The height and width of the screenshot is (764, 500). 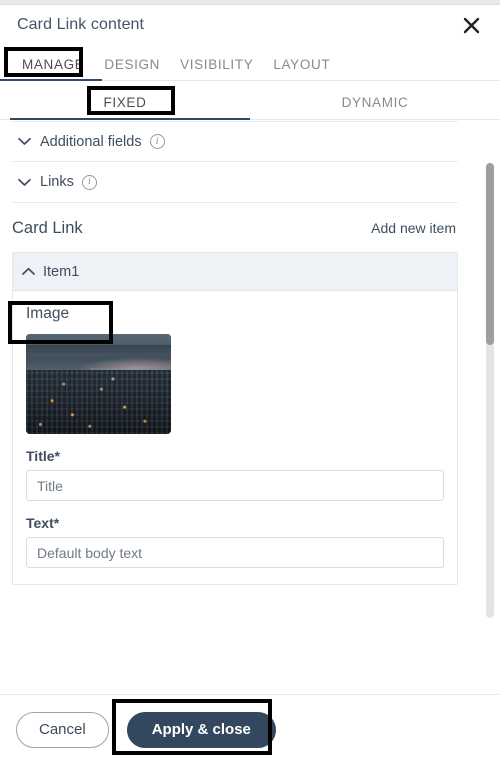 I want to click on add-new-item-button: Add new item, so click(x=413, y=228).